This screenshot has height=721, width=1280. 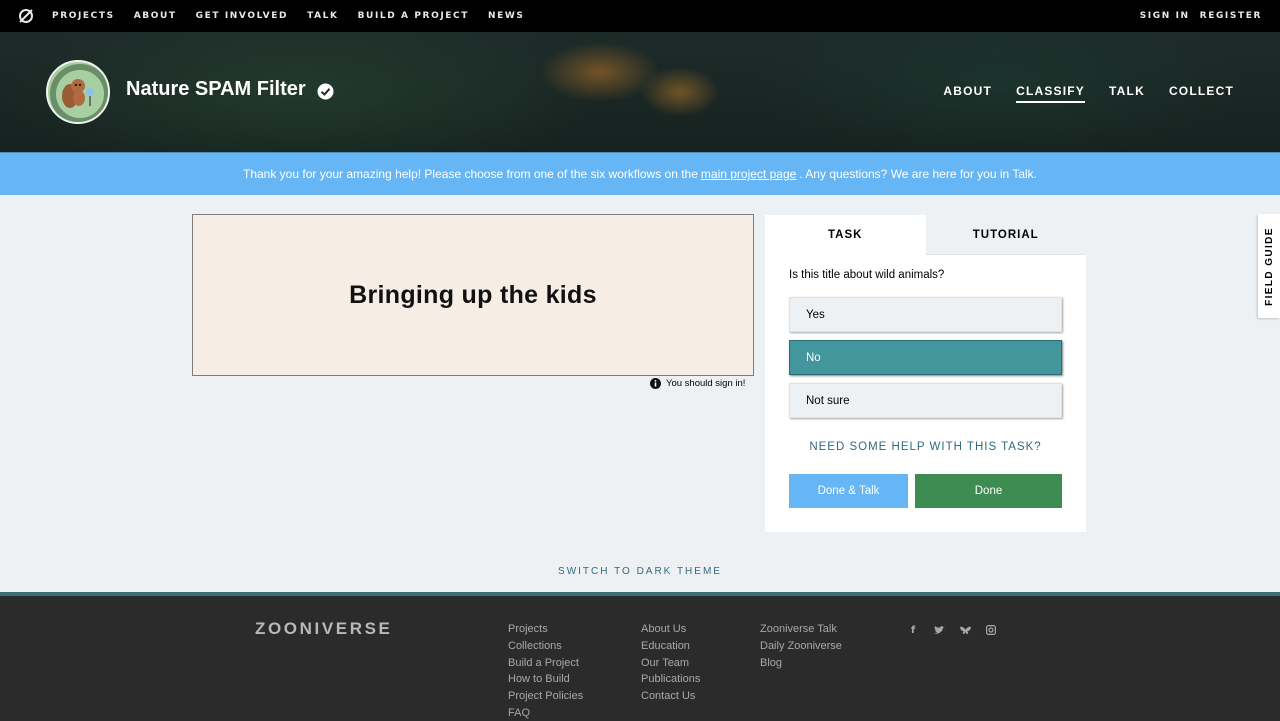 What do you see at coordinates (323, 16) in the screenshot?
I see `nav-talk: TALK` at bounding box center [323, 16].